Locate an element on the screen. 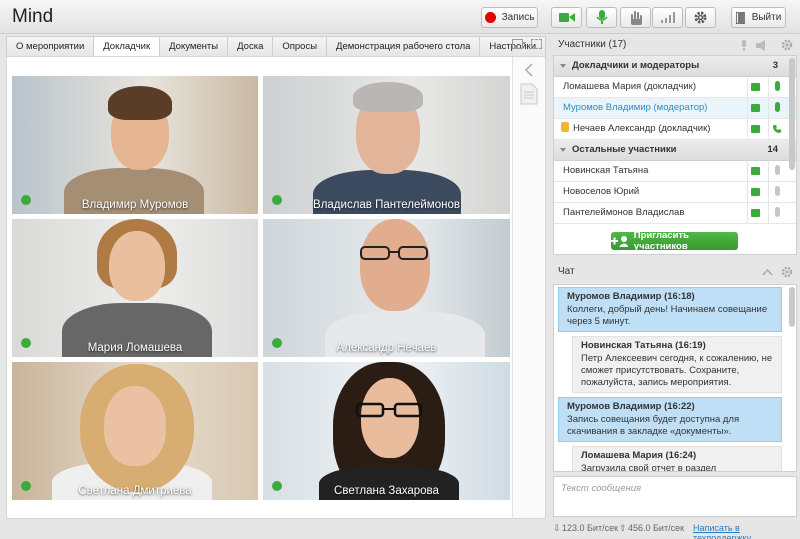 This screenshot has height=539, width=800. download-speed-icon: ⇩ is located at coordinates (557, 528).